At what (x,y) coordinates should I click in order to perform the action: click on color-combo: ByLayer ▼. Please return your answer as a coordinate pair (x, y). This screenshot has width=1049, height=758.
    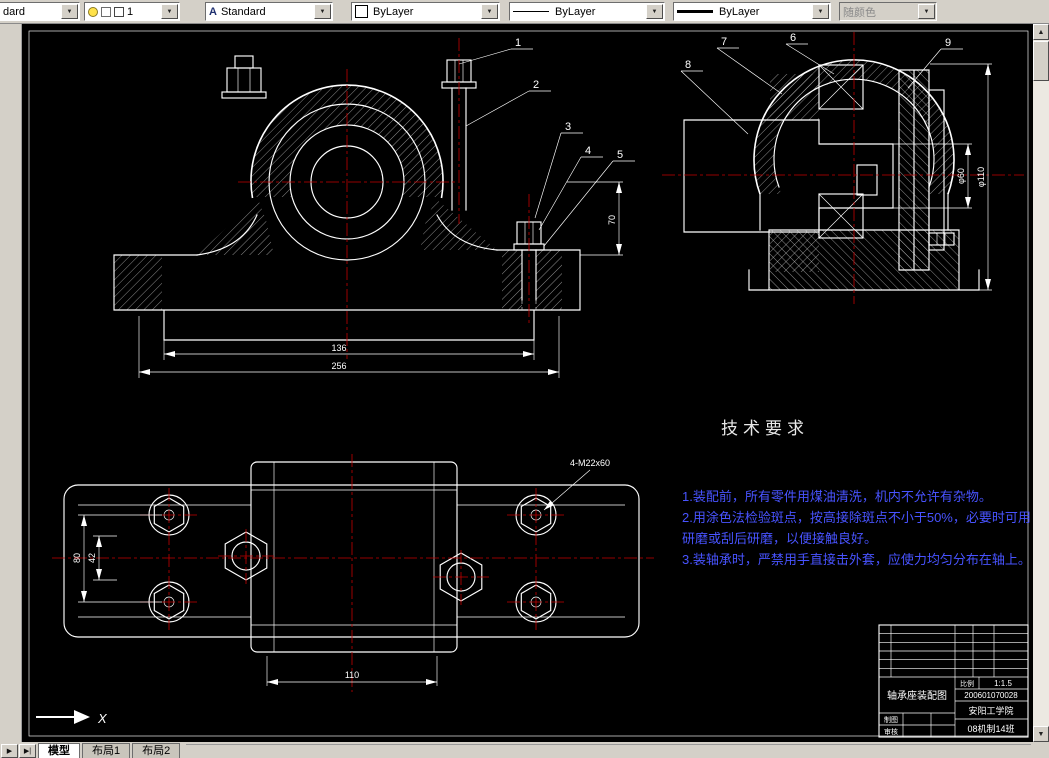
    Looking at the image, I should click on (425, 11).